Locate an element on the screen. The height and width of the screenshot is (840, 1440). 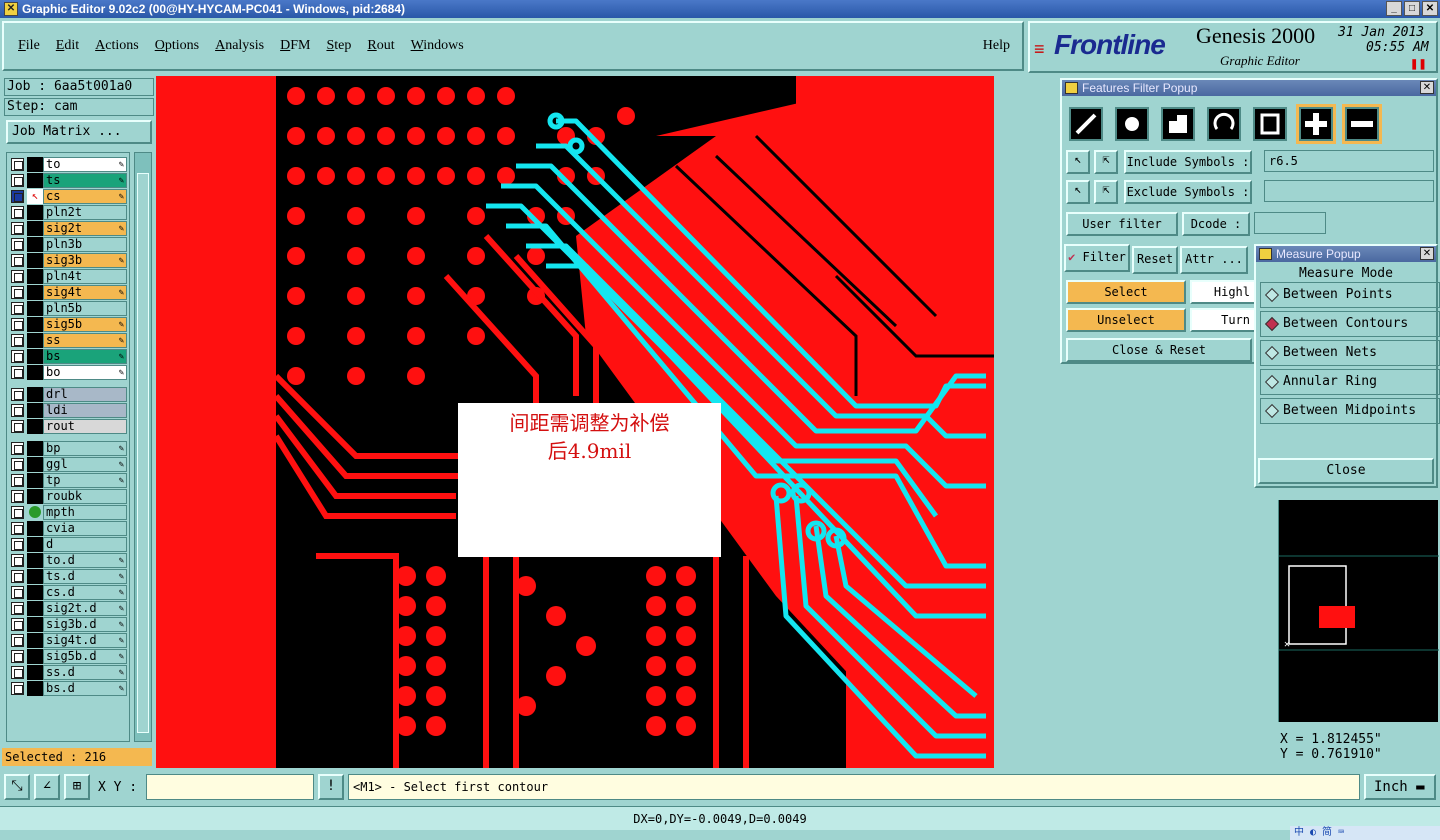
menu-dfm: DFM is located at coordinates (295, 46).